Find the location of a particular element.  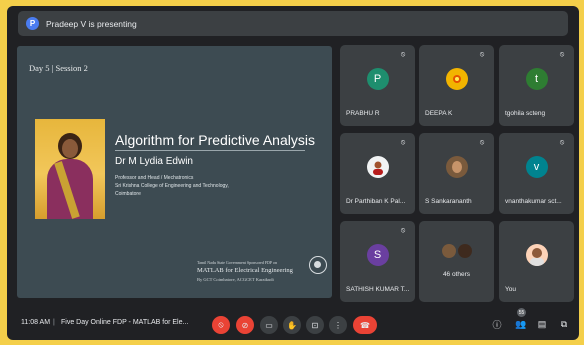

info-icon: ⓘ is located at coordinates (497, 324).